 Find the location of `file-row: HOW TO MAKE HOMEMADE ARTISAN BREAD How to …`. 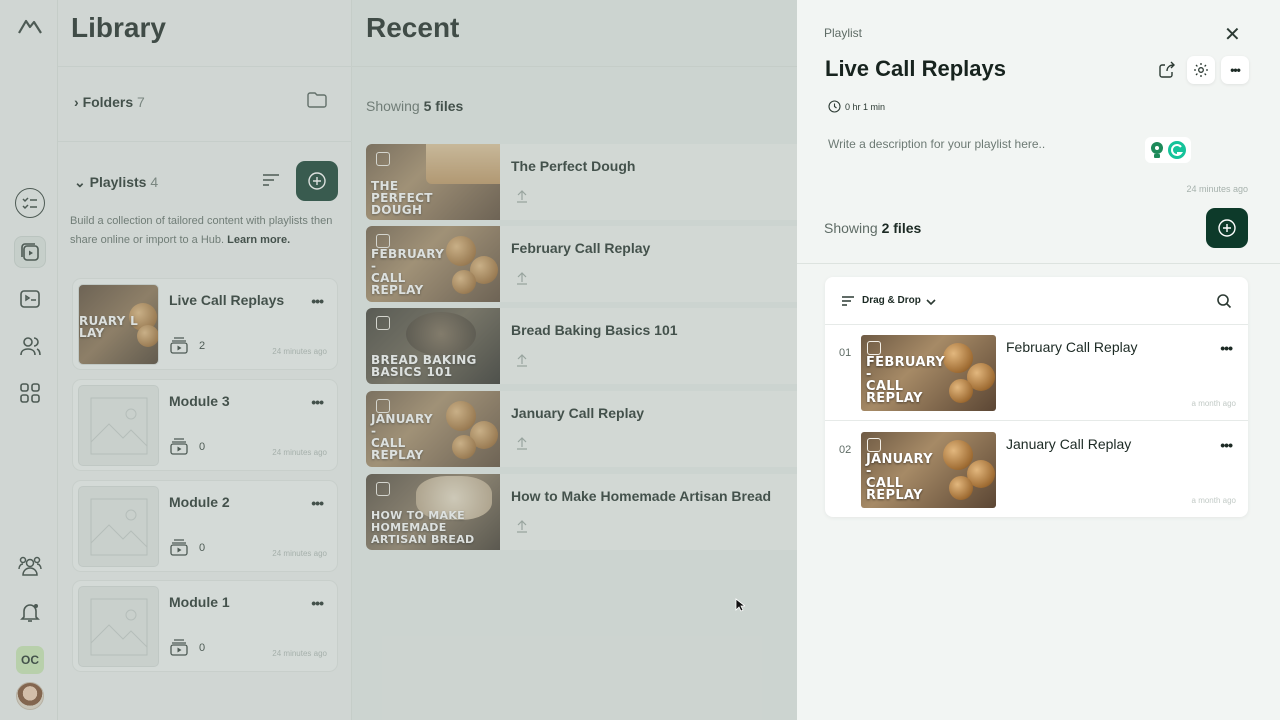

file-row: HOW TO MAKE HOMEMADE ARTISAN BREAD How to … is located at coordinates (581, 512).